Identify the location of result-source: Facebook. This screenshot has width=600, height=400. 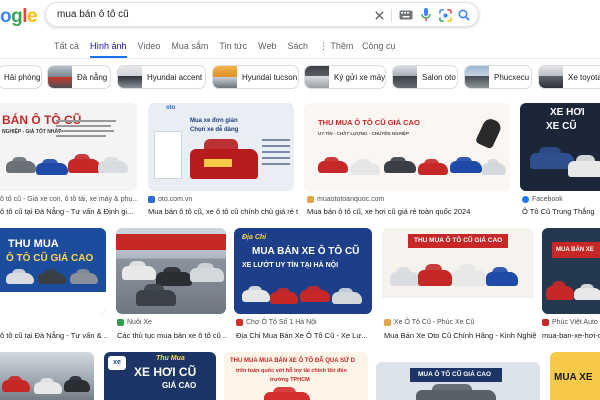
(542, 199).